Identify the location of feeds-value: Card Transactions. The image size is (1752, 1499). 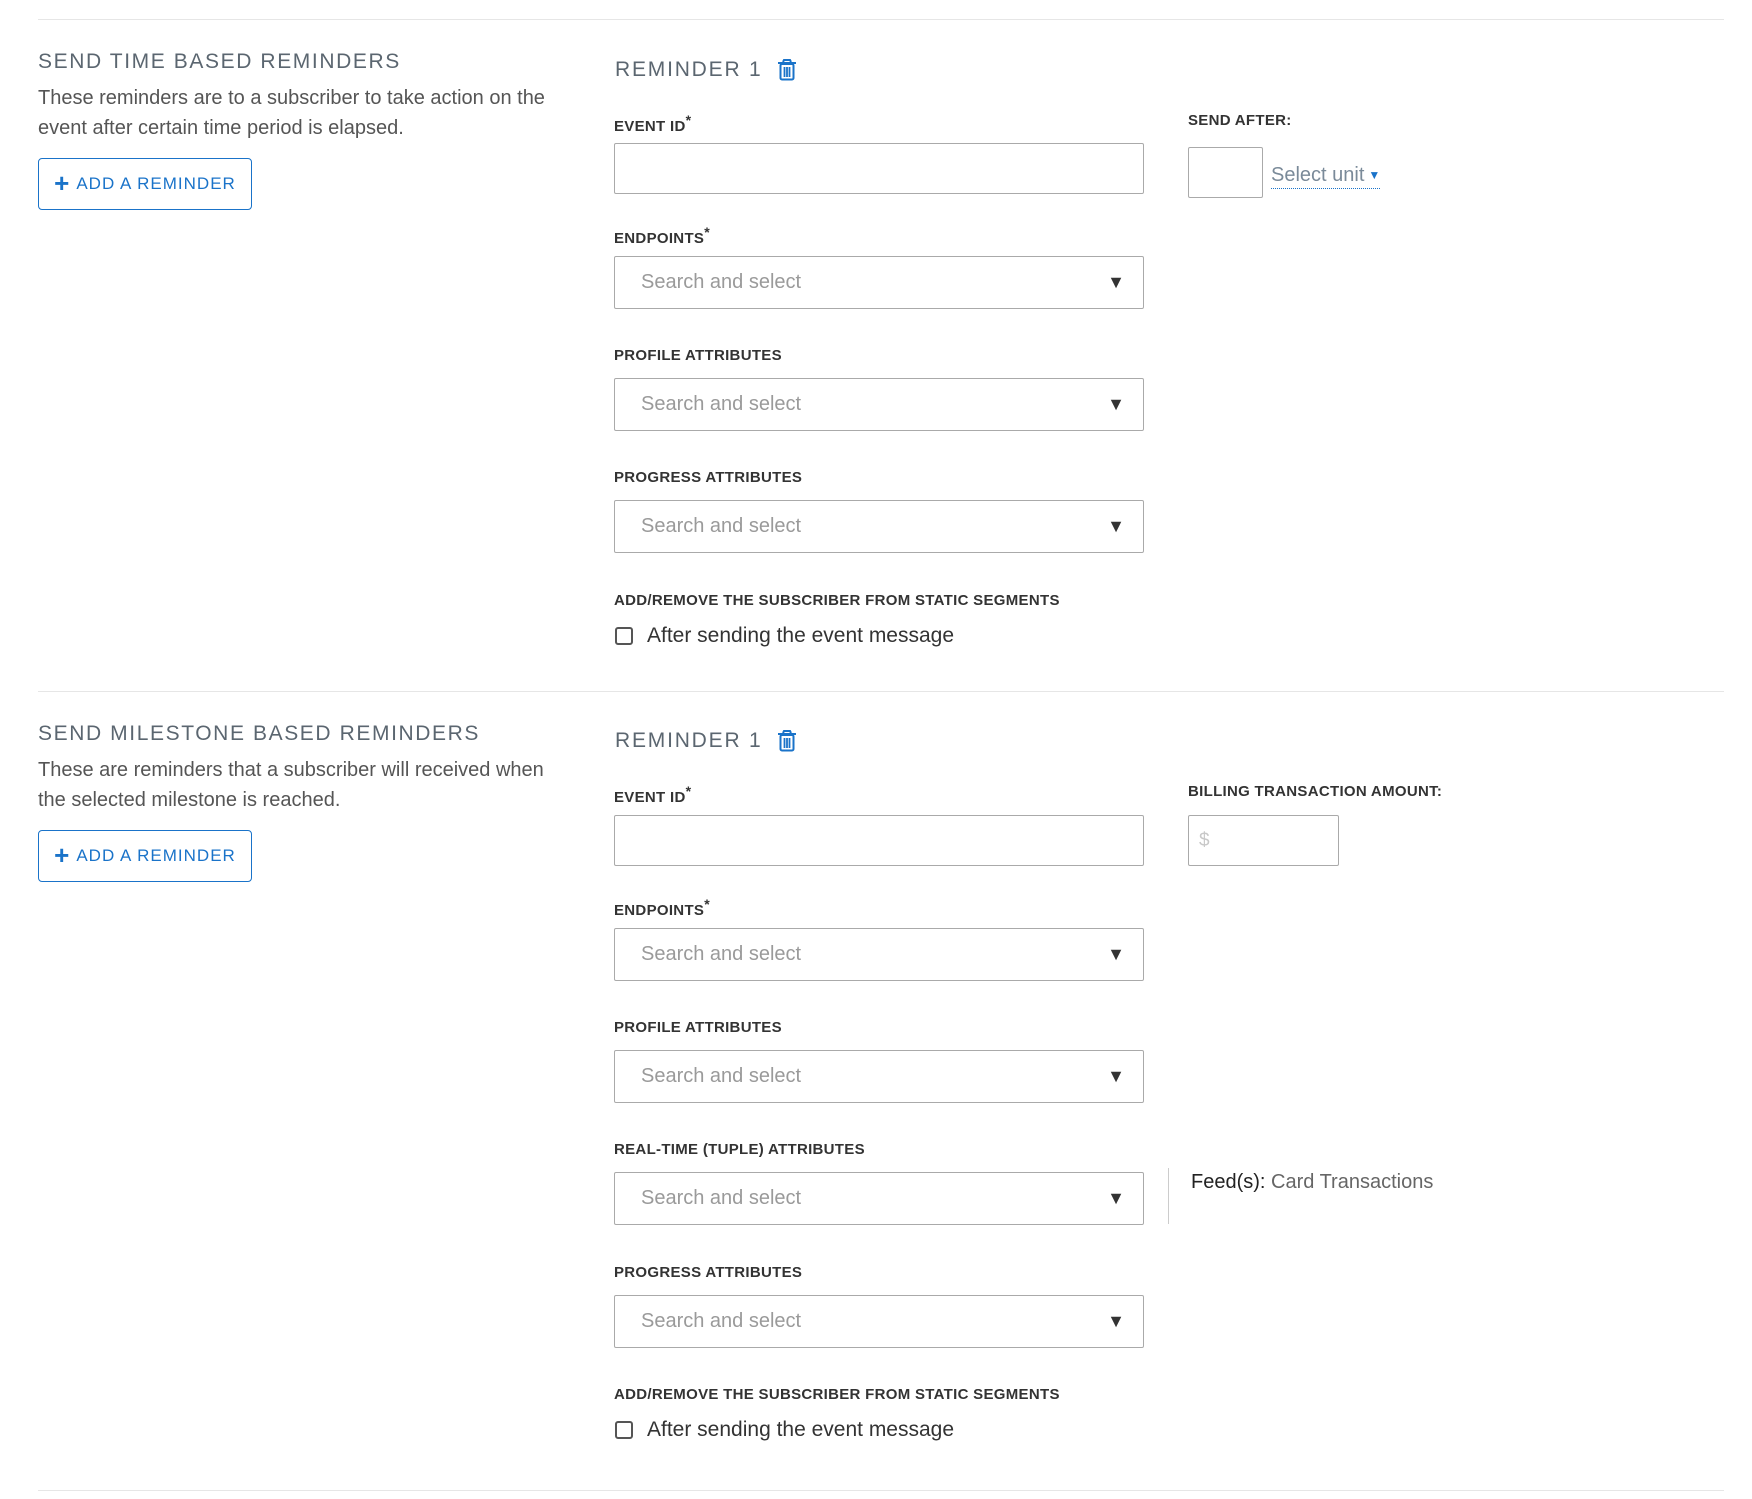
(1352, 1182).